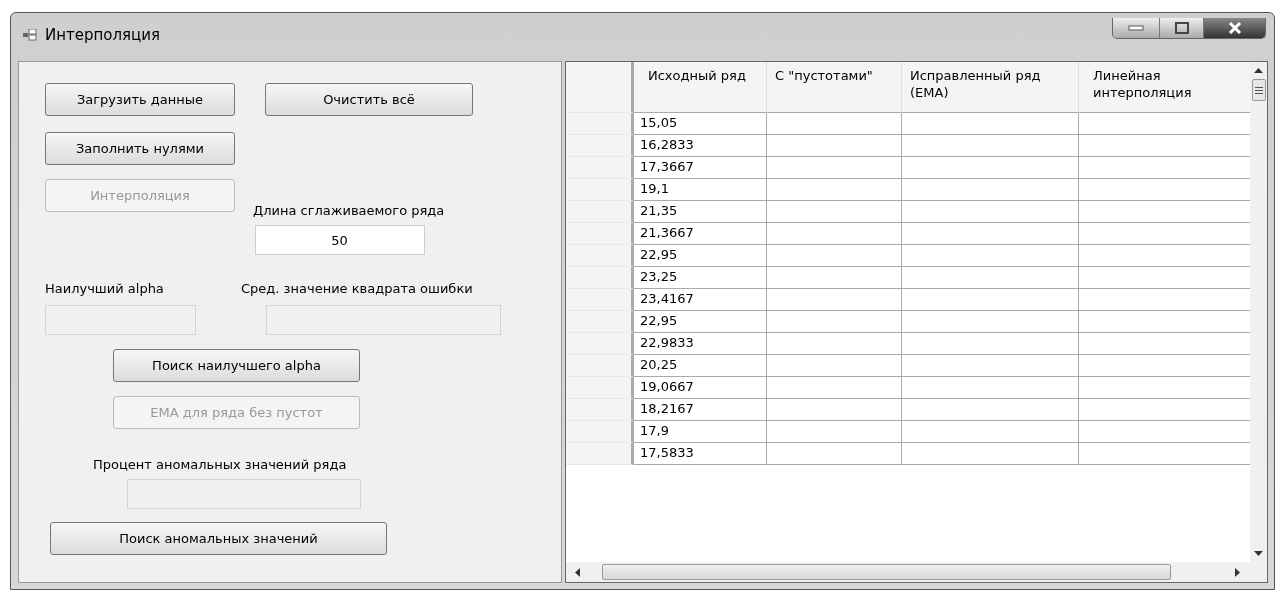 Image resolution: width=1284 pixels, height=593 pixels. Describe the element at coordinates (1237, 572) in the screenshot. I see `scroll-right-icon` at that location.